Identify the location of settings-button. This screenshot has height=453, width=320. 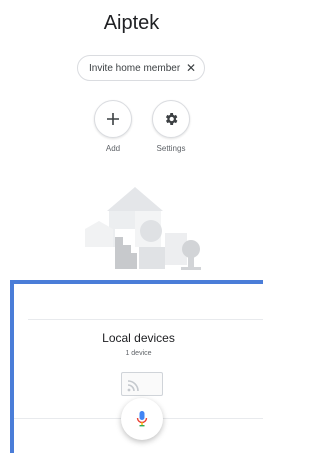
(171, 119).